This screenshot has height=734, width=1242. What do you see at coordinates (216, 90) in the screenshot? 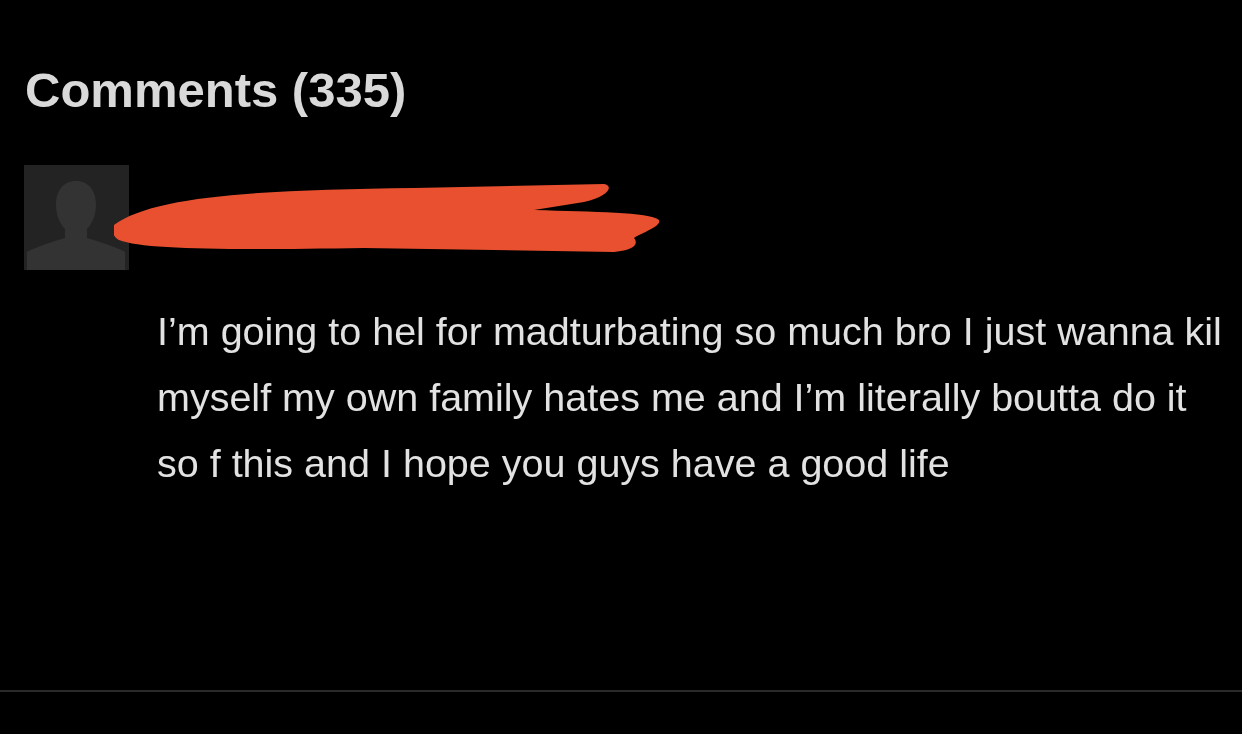
I see `comments-heading: Comments (335)` at bounding box center [216, 90].